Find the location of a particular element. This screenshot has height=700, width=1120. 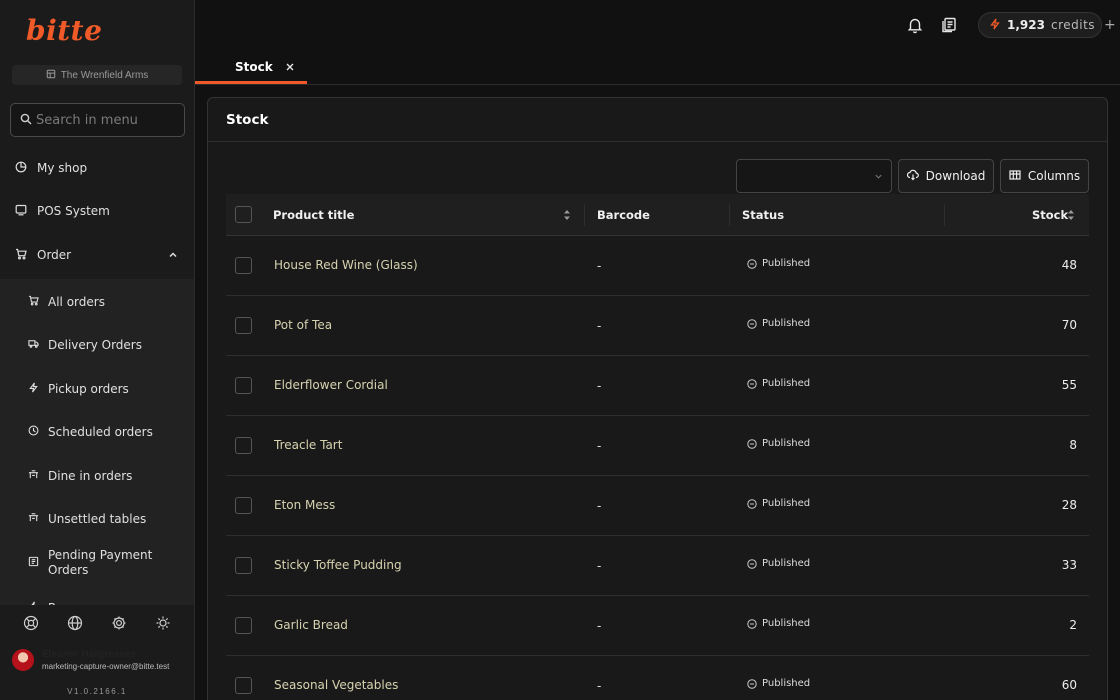

globe-icon is located at coordinates (75, 623).